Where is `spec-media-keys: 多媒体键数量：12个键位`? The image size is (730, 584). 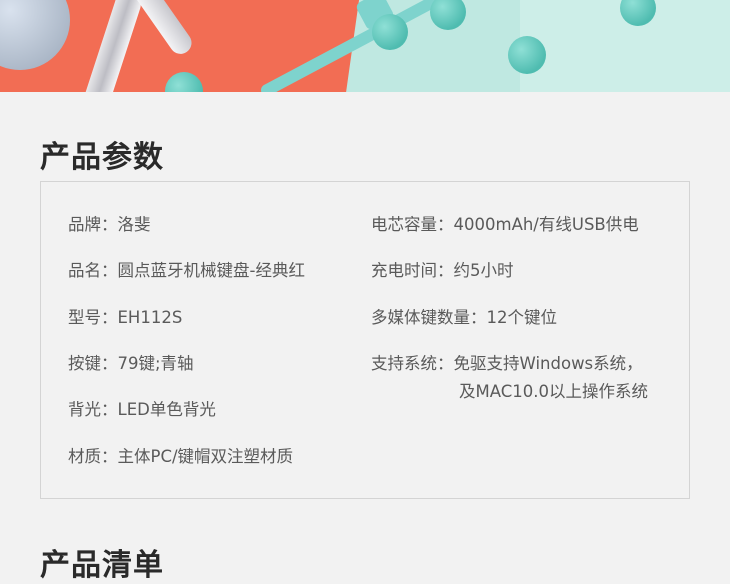 spec-media-keys: 多媒体键数量：12个键位 is located at coordinates (464, 318).